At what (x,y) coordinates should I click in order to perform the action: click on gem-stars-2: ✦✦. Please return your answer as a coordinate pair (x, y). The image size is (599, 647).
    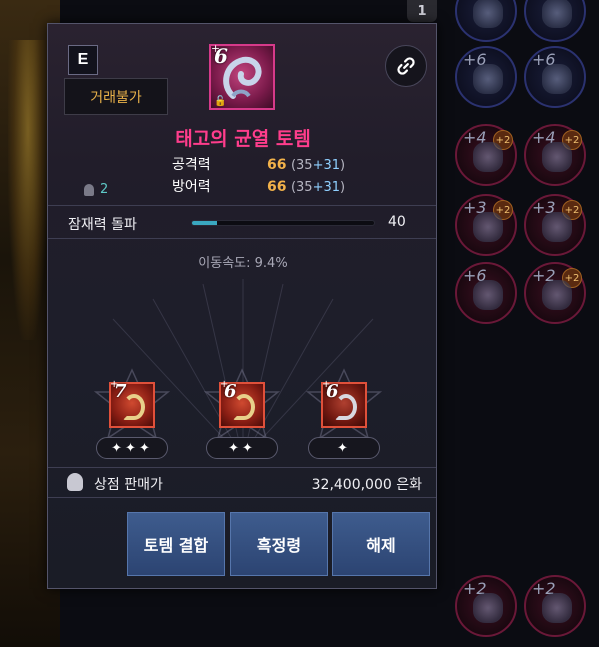
    Looking at the image, I should click on (242, 448).